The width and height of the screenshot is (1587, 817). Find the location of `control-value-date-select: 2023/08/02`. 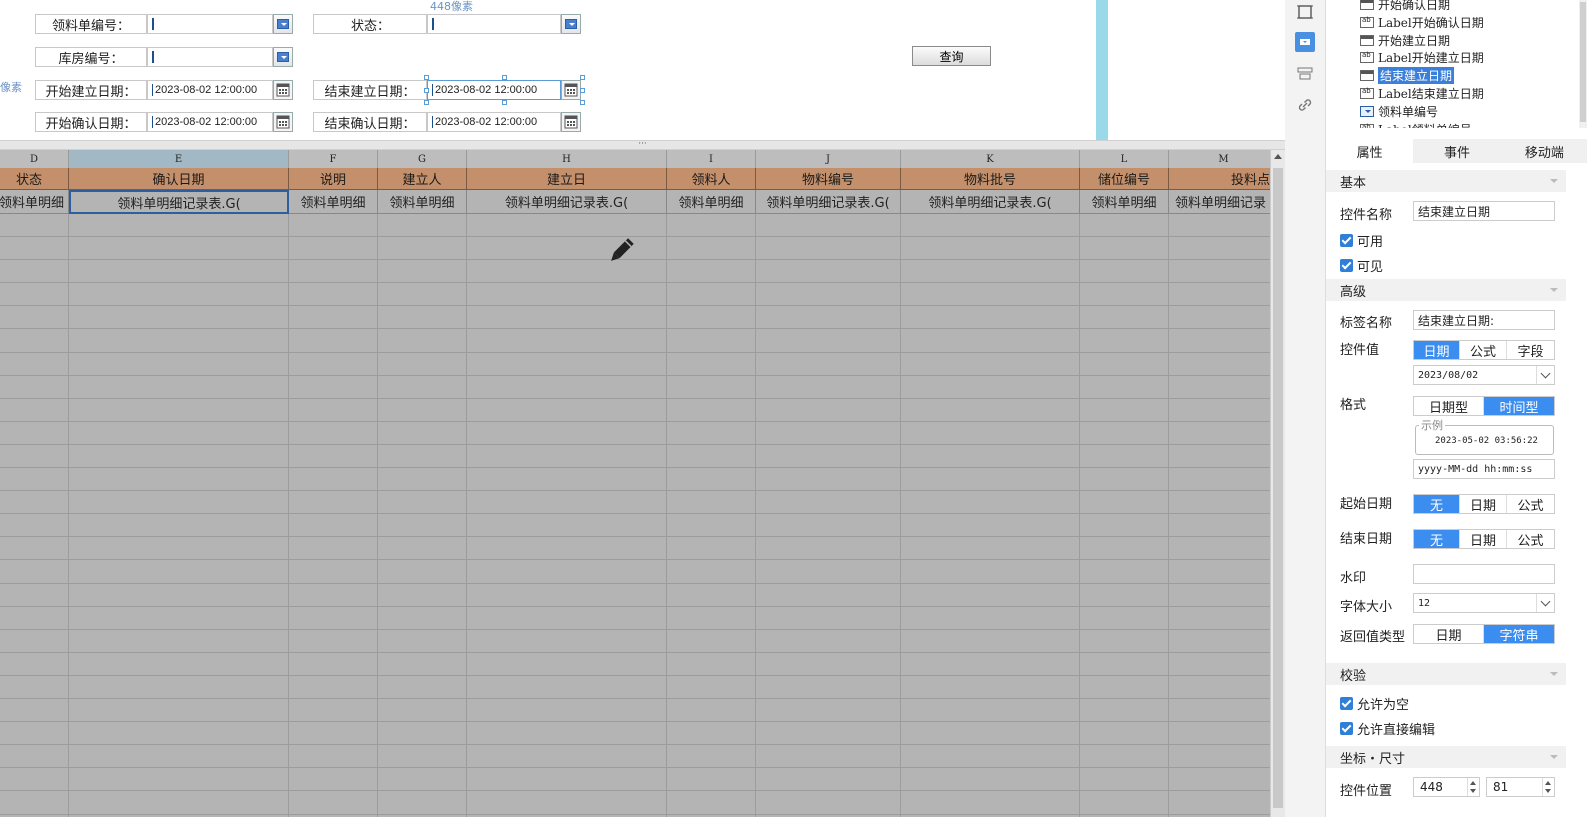

control-value-date-select: 2023/08/02 is located at coordinates (1484, 375).